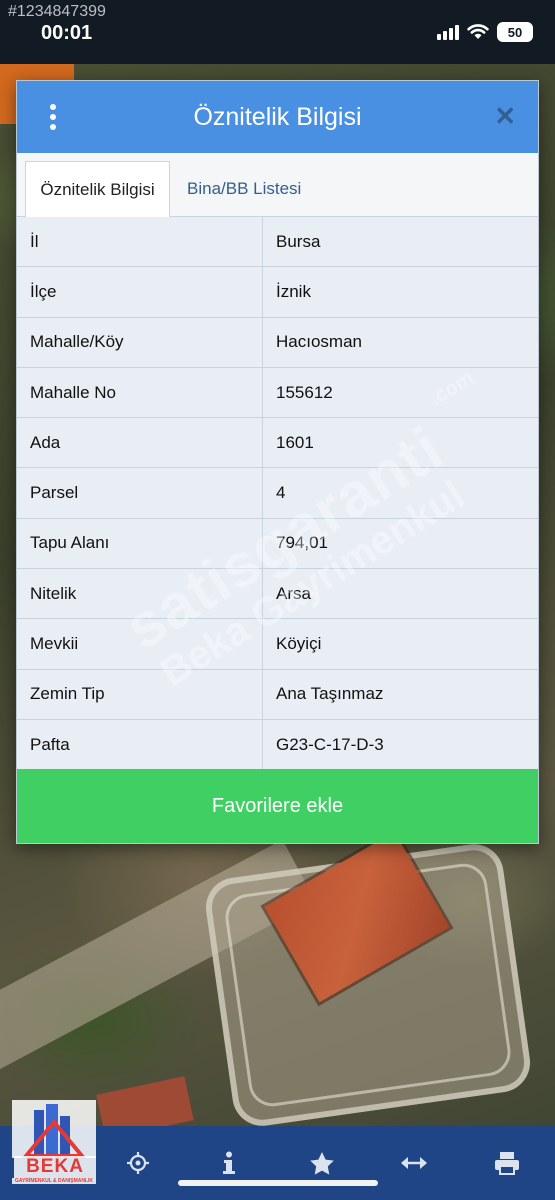 The image size is (555, 1200). I want to click on add-to-favorites-button: Favorilere ekle, so click(277, 806).